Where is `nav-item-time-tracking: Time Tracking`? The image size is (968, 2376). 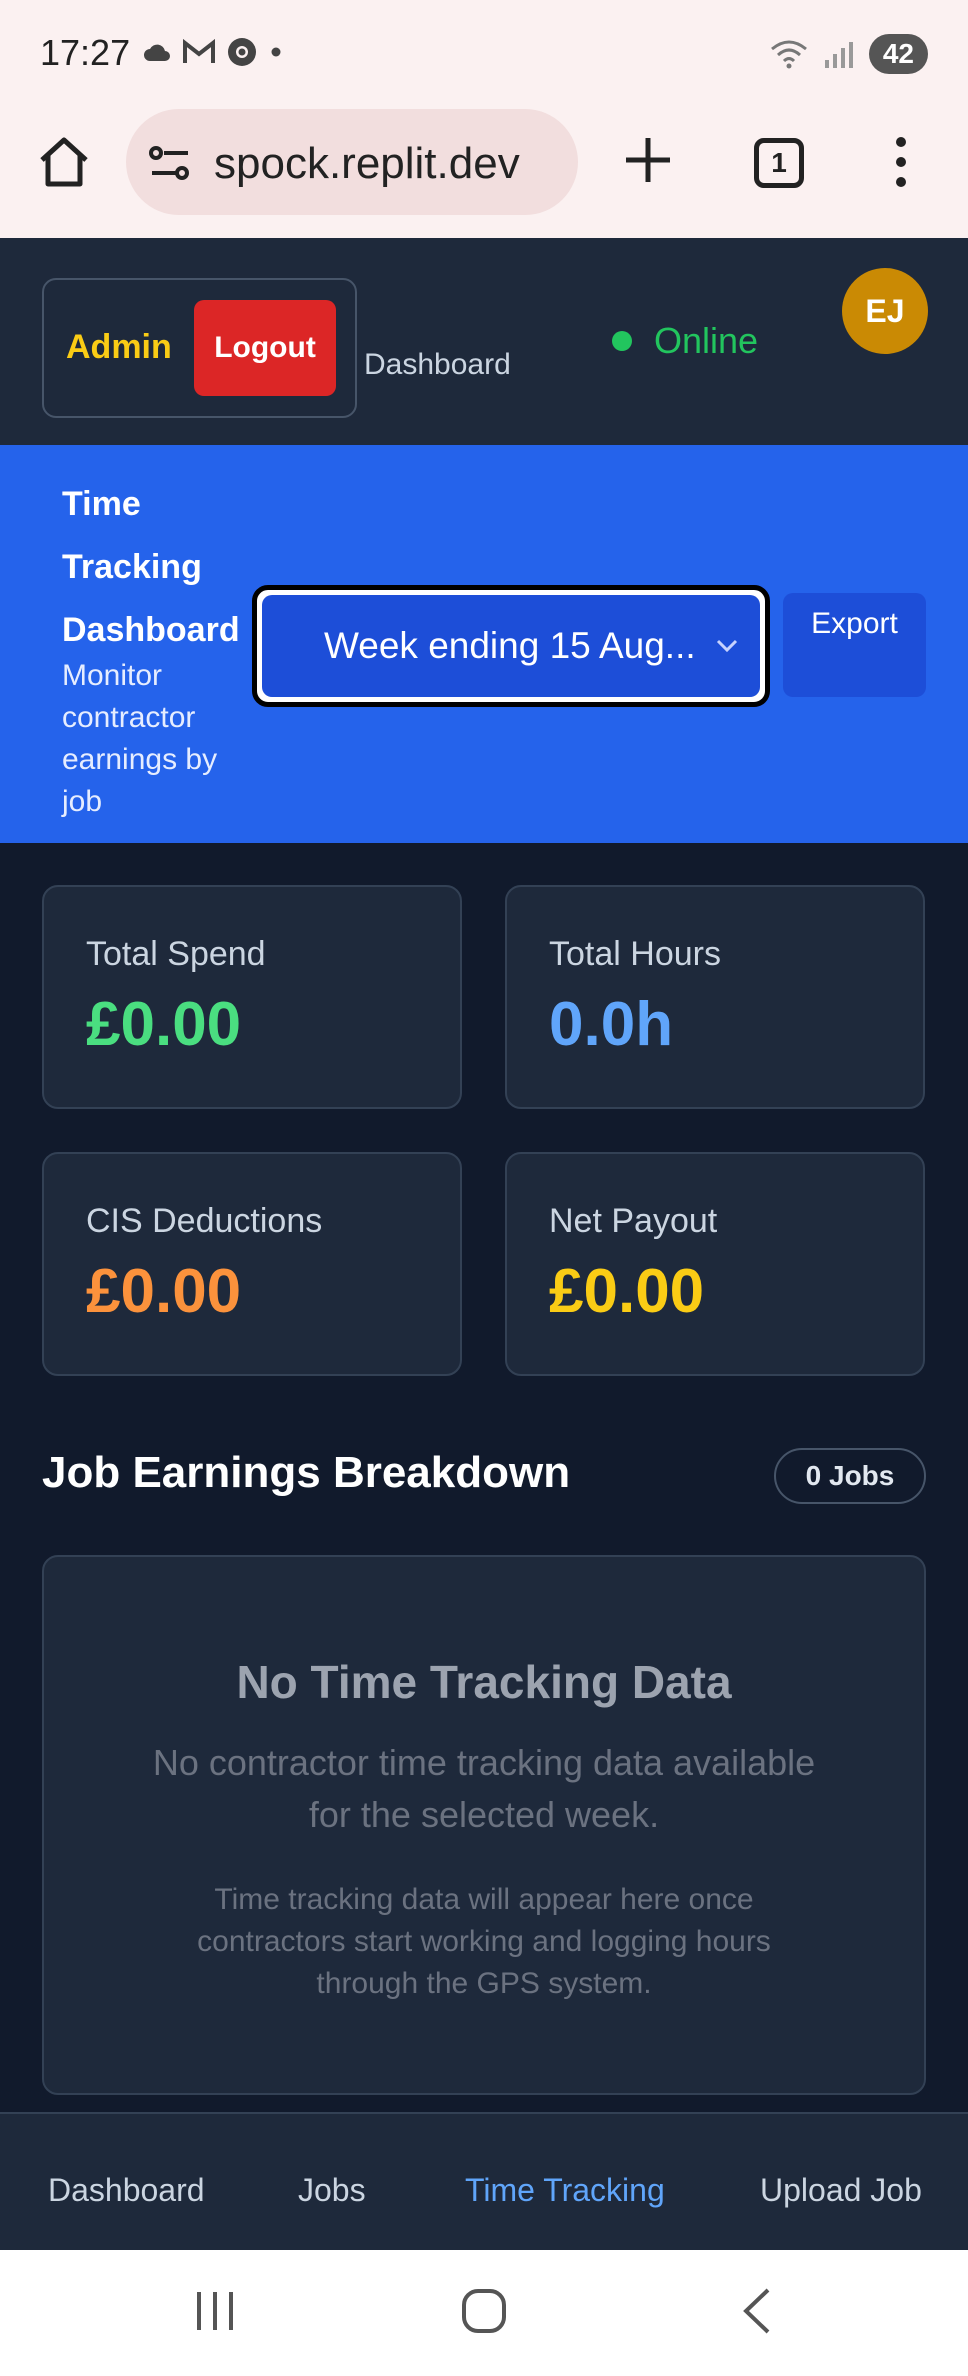
nav-item-time-tracking: Time Tracking is located at coordinates (565, 2190).